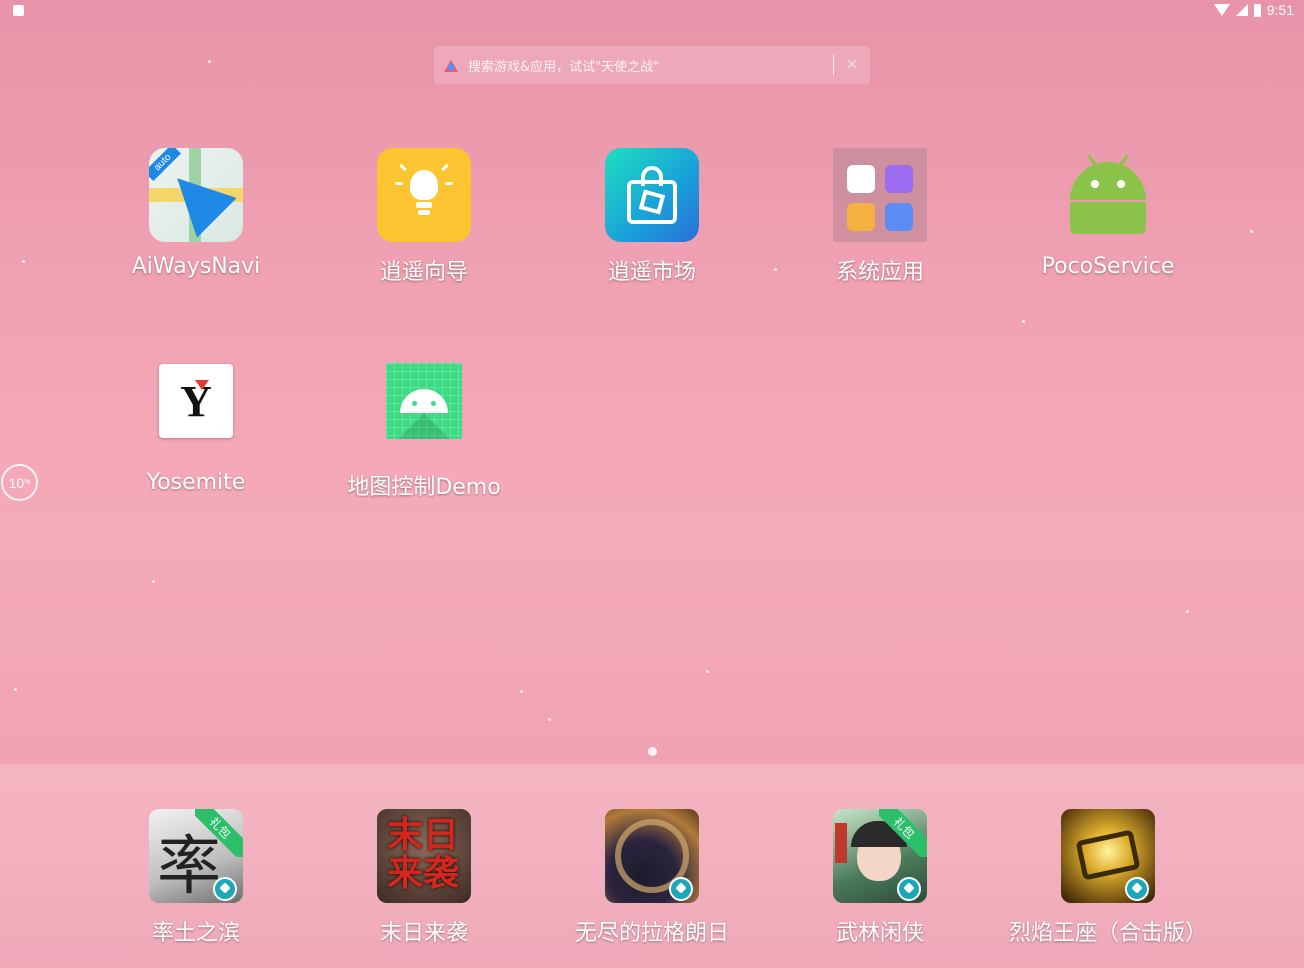 This screenshot has height=968, width=1304. Describe the element at coordinates (424, 487) in the screenshot. I see `app-label: 地图控制Demo` at that location.